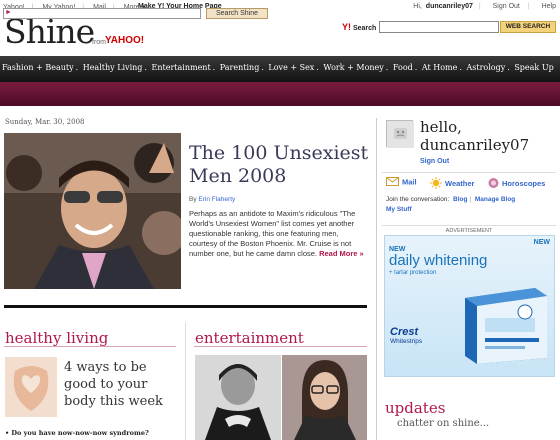 The width and height of the screenshot is (560, 440). What do you see at coordinates (359, 27) in the screenshot?
I see `yahoo-search-brand: Y! Search` at bounding box center [359, 27].